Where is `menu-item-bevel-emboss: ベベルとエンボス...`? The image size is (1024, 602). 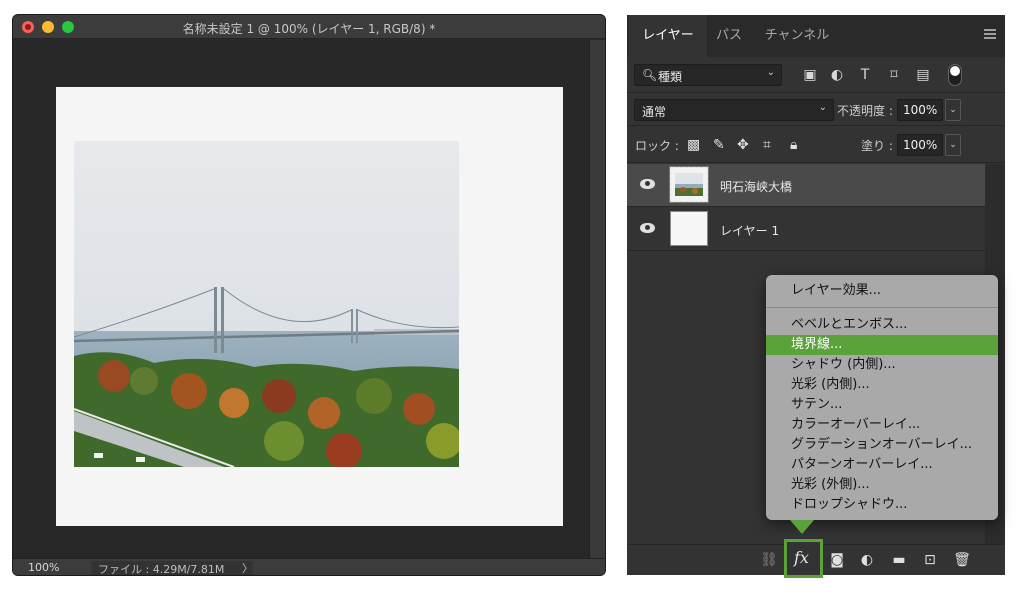
menu-item-bevel-emboss: ベベルとエンボス... is located at coordinates (882, 325).